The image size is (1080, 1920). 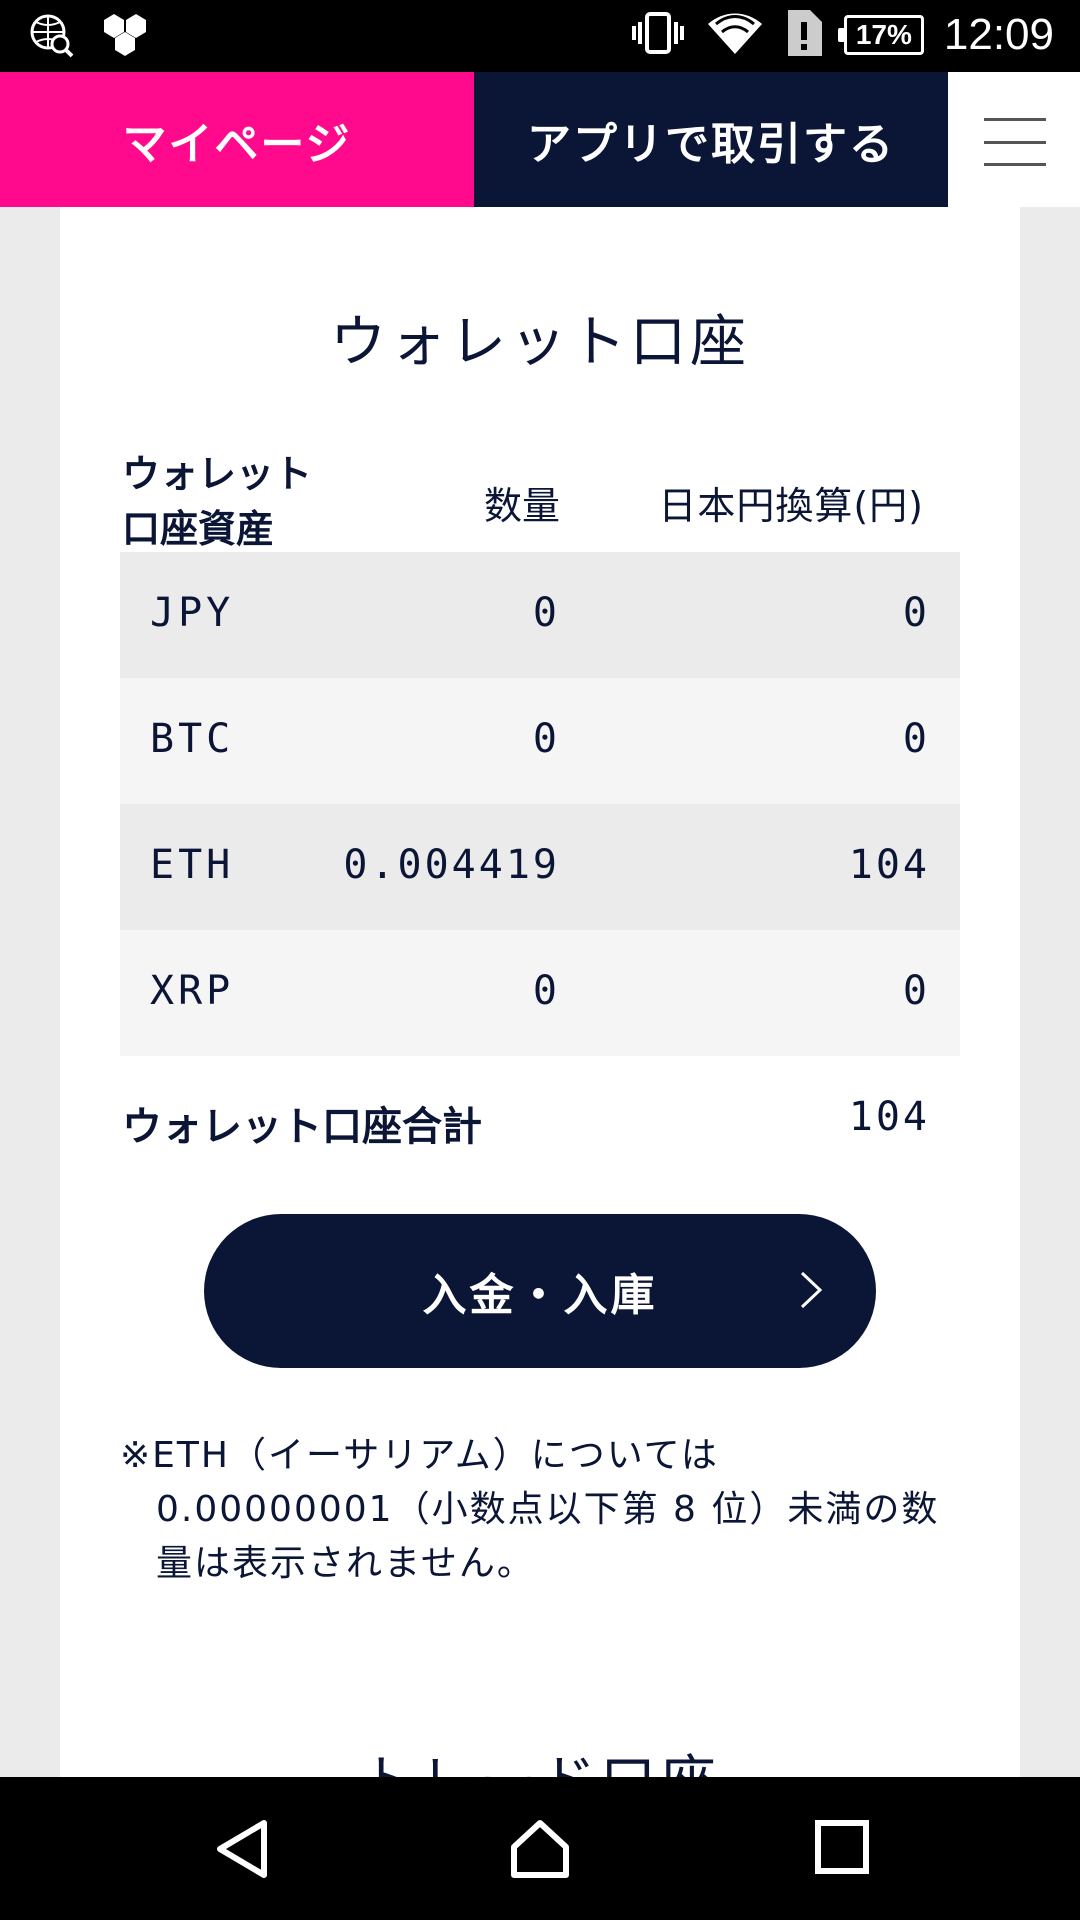 I want to click on asset-quantity: 0.004419, so click(x=451, y=865).